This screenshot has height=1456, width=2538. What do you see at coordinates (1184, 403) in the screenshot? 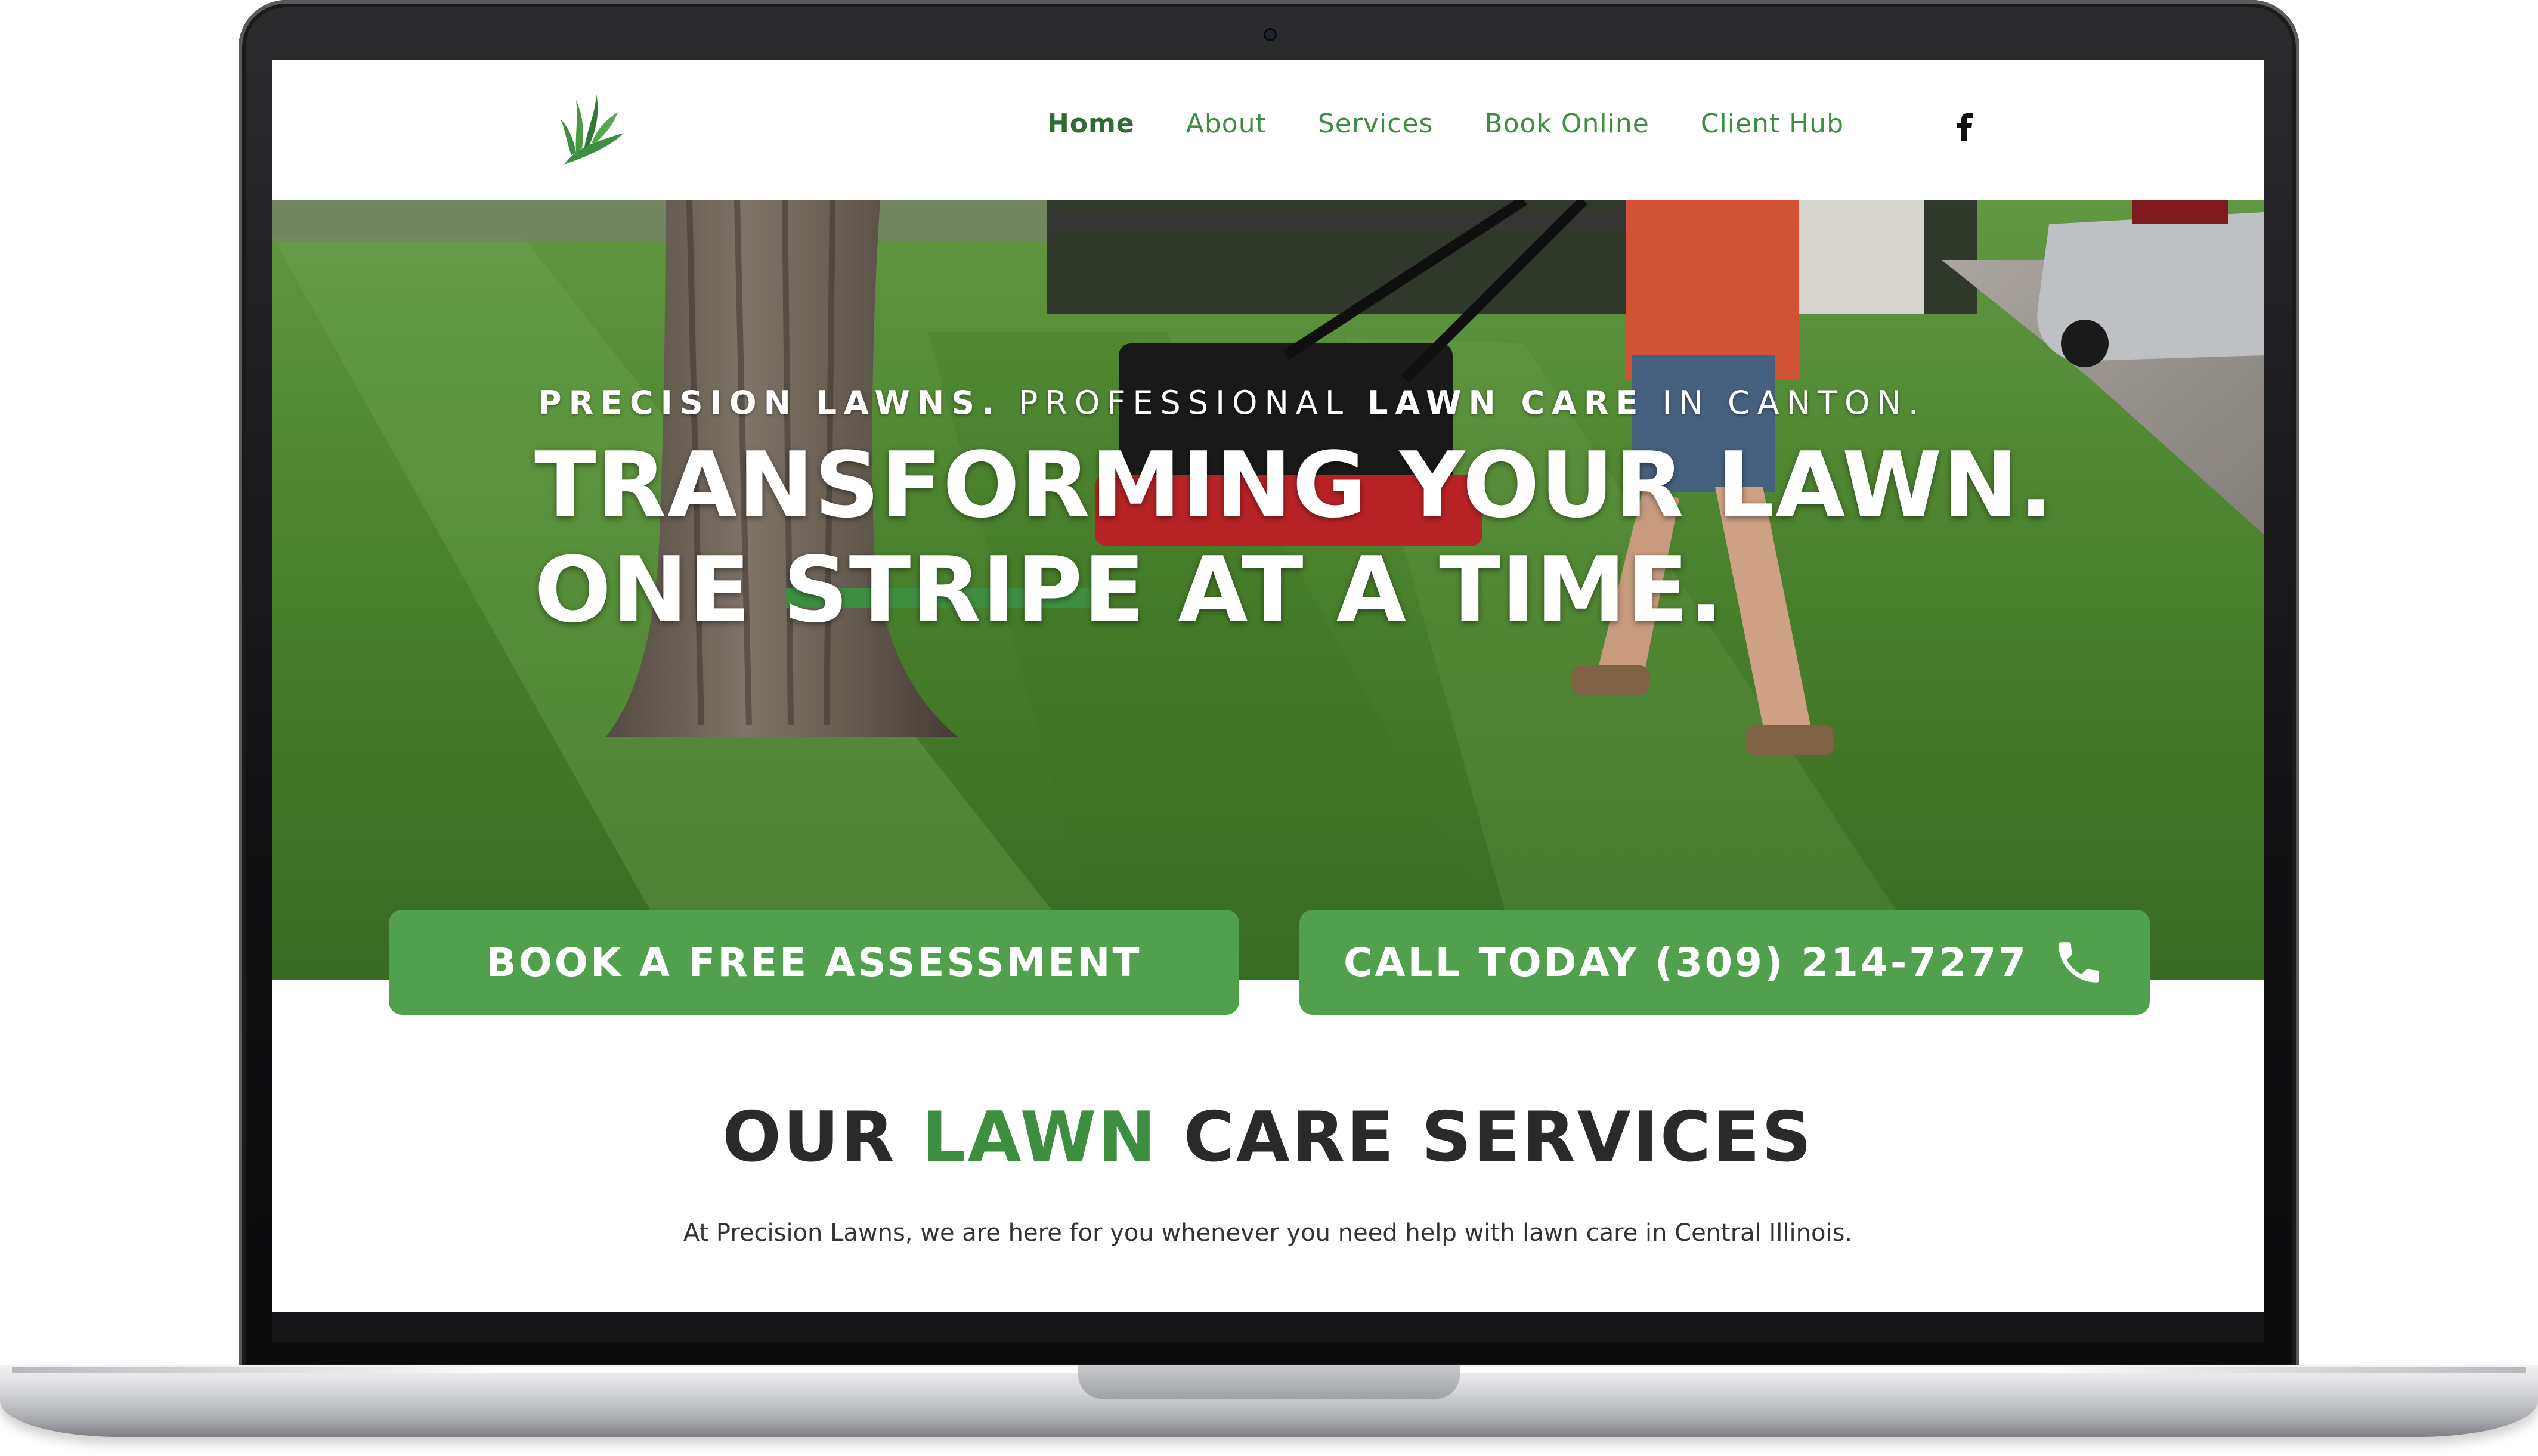
I see `tagline-professional: PROFESSIONAL` at bounding box center [1184, 403].